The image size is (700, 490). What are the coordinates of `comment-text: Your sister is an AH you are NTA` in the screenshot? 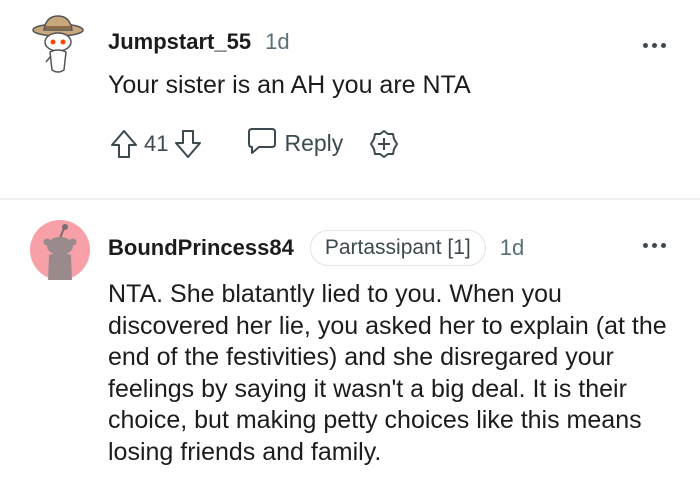 It's located at (289, 85).